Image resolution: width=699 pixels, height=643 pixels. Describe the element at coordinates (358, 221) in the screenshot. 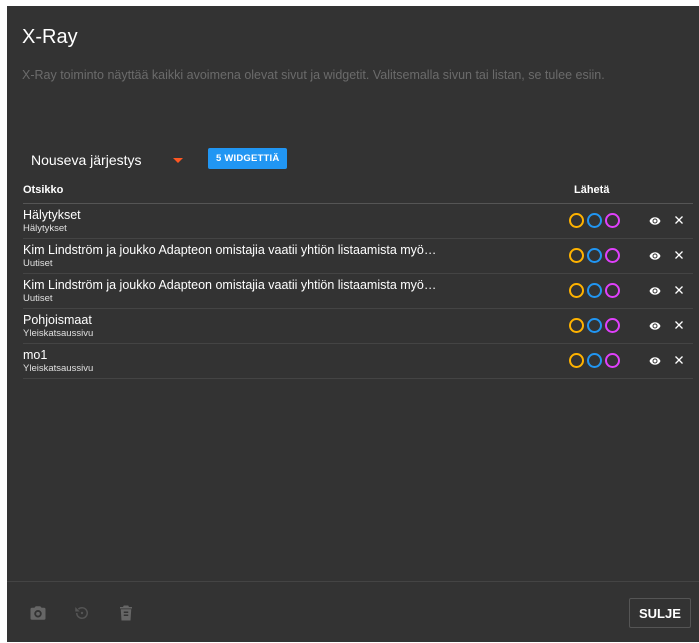

I see `table-row: Hälytykset Hälytykset` at that location.